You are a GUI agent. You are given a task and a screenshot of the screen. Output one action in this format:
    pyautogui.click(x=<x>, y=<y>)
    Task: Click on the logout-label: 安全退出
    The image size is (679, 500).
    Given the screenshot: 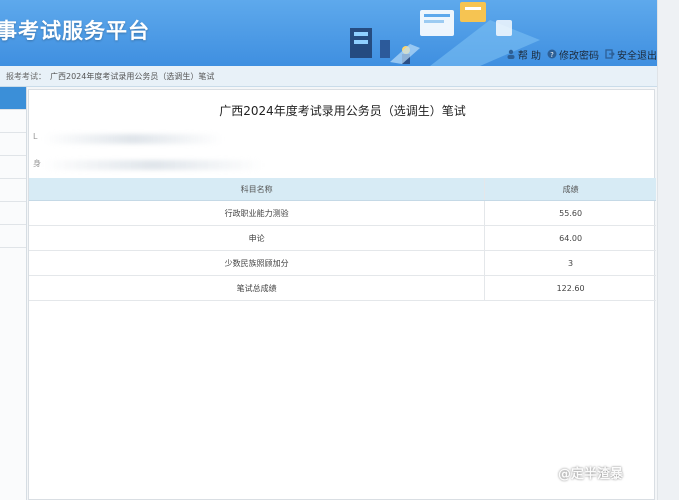 What is the action you would take?
    pyautogui.click(x=637, y=56)
    